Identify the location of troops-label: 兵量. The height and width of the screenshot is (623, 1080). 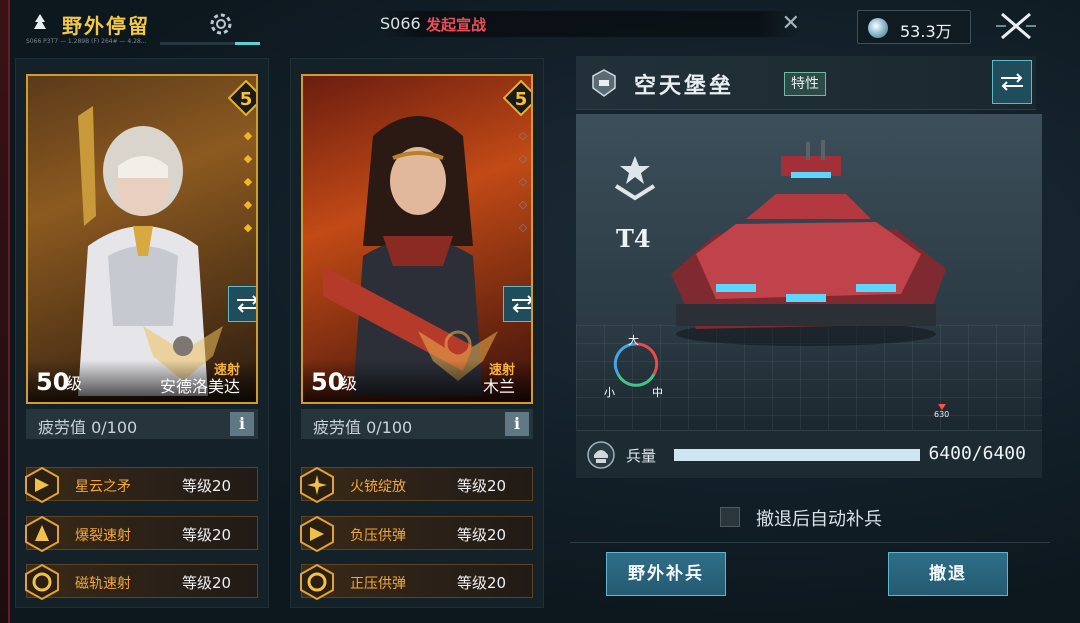
(641, 456).